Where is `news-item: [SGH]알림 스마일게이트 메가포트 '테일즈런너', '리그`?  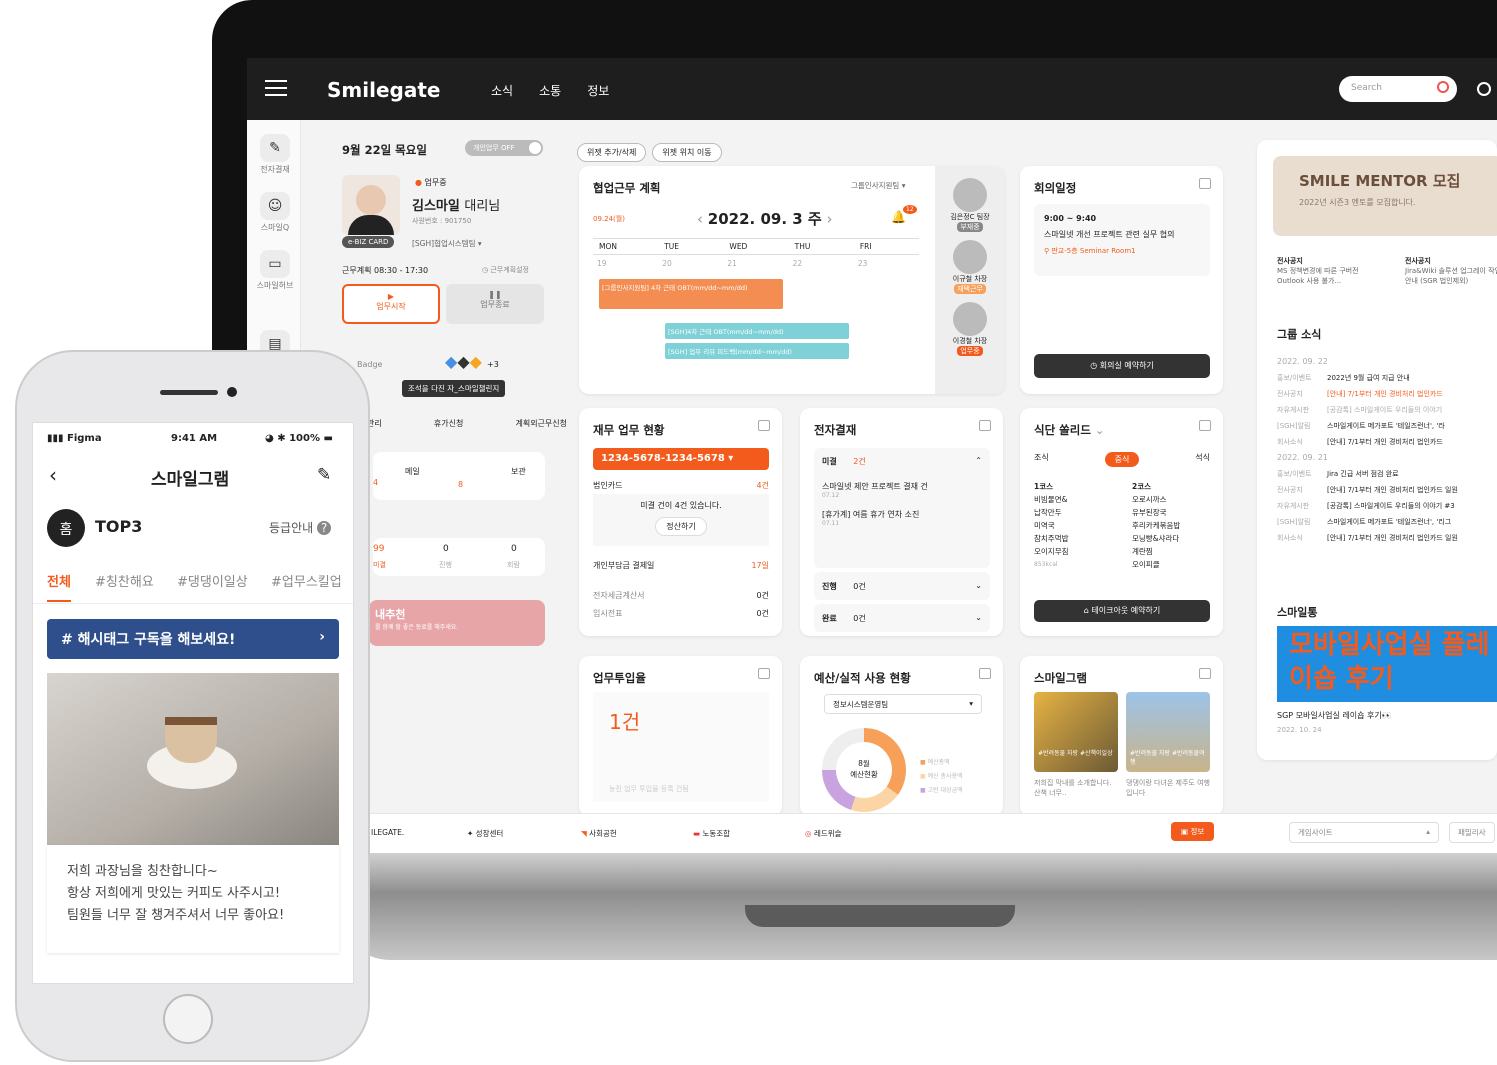
news-item: [SGH]알림 스마일게이트 메가포트 '테일즈런너', '리그 is located at coordinates (1387, 522).